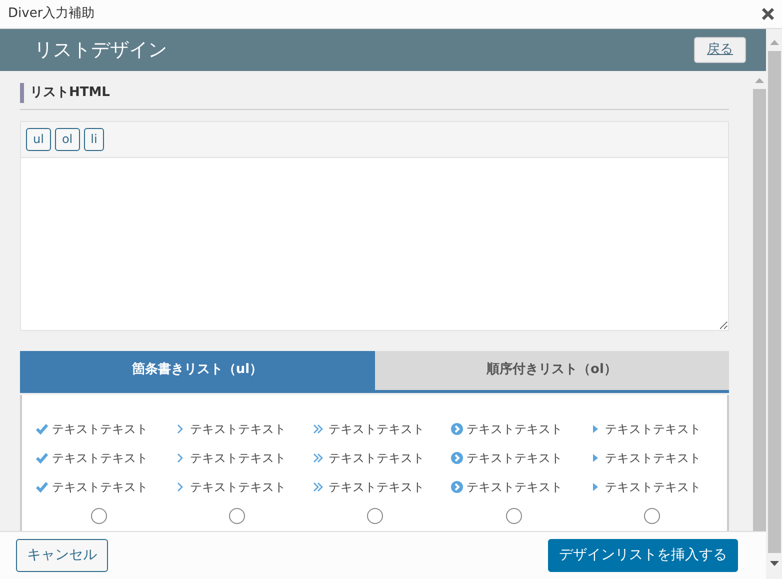  Describe the element at coordinates (51, 14) in the screenshot. I see `window-title: Diver入力補助` at that location.